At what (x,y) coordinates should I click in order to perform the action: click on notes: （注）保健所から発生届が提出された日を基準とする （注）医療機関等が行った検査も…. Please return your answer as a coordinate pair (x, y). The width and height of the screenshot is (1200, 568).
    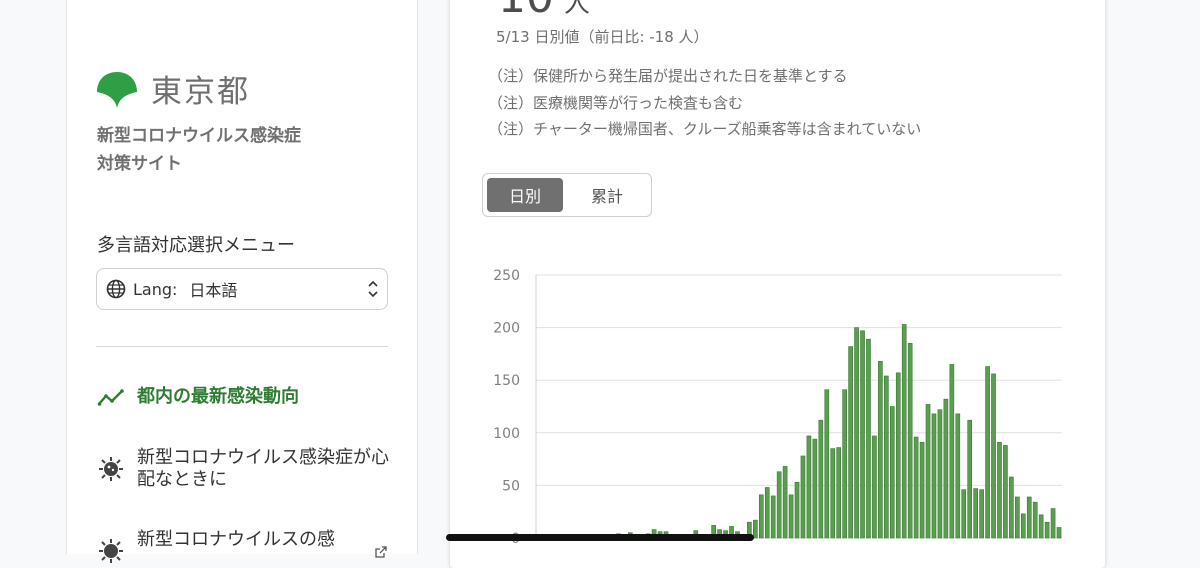
    Looking at the image, I should click on (704, 103).